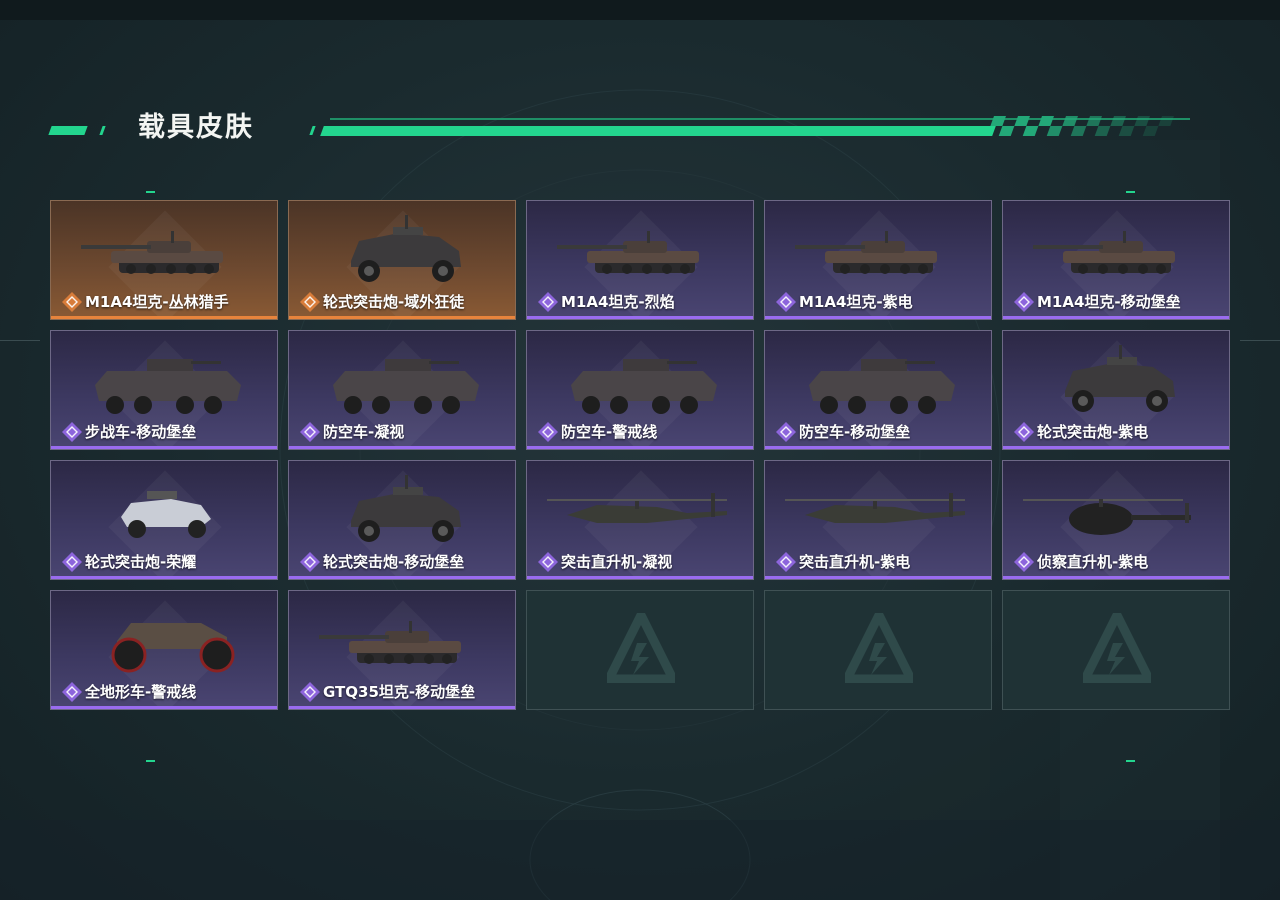 The image size is (1280, 900). I want to click on skin-card: 全地形车-警戒线, so click(164, 650).